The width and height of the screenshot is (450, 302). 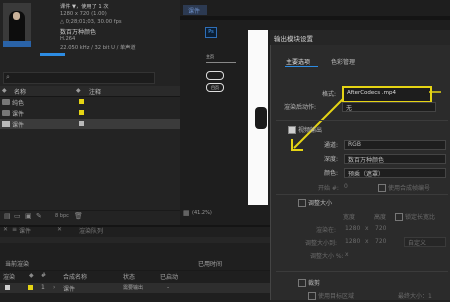 I want to click on render-height: 720, so click(x=381, y=228).